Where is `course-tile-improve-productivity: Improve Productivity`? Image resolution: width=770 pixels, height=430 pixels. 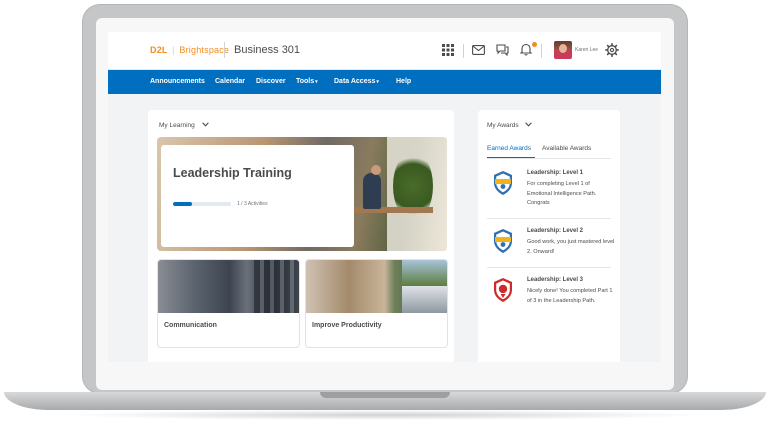 course-tile-improve-productivity: Improve Productivity is located at coordinates (376, 303).